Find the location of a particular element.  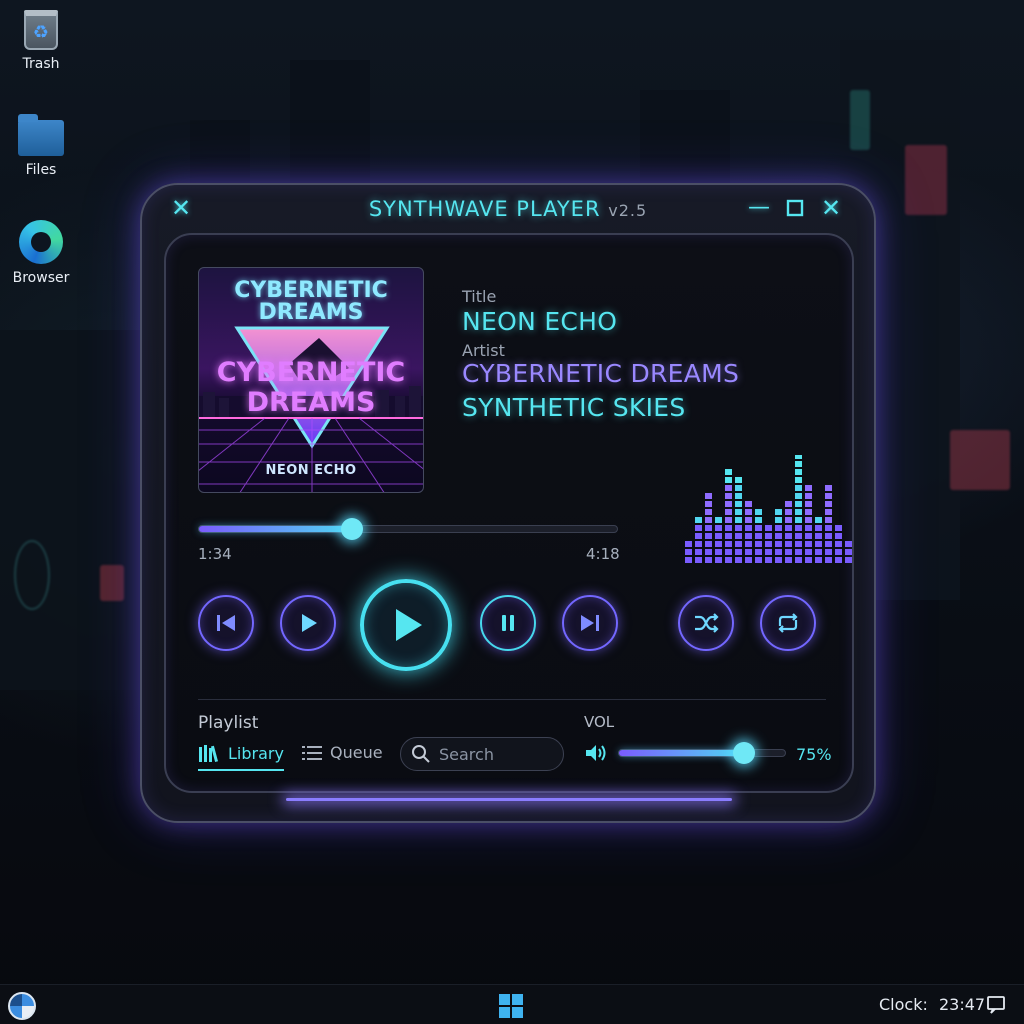

folder-icon is located at coordinates (41, 135).